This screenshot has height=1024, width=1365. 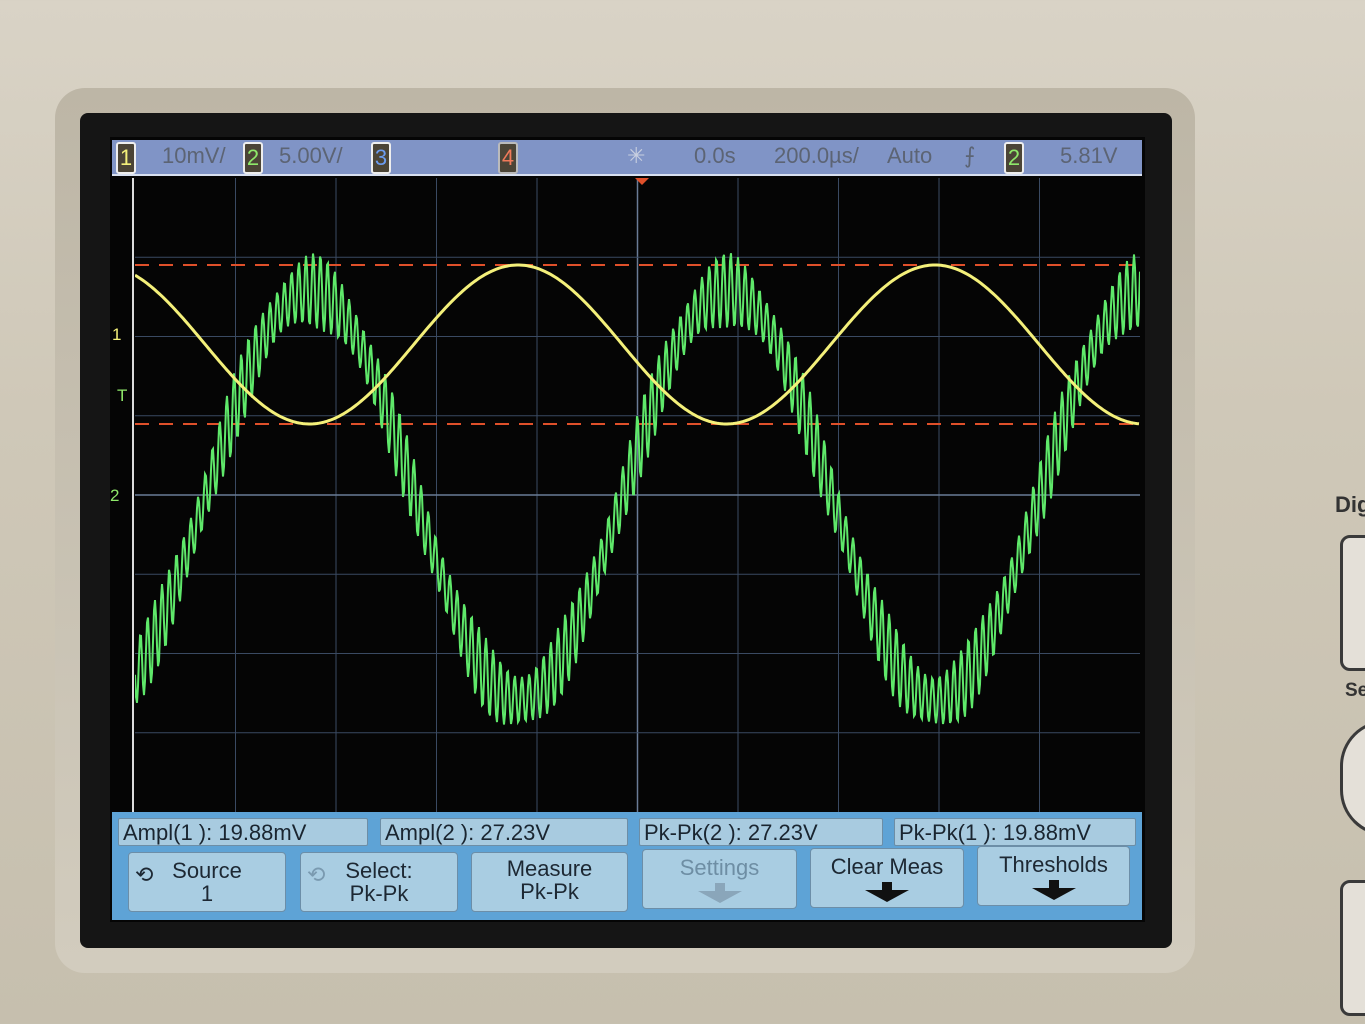 I want to click on ch1-indicator: 1, so click(x=126, y=158).